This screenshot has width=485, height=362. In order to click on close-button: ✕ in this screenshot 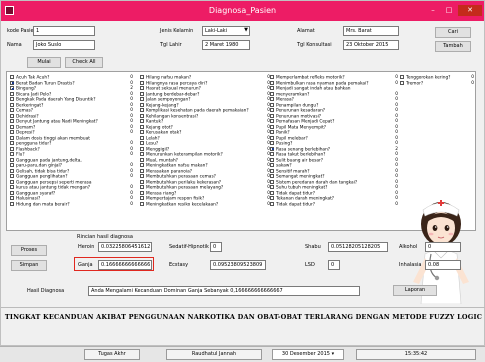, I will do `click(470, 10)`.